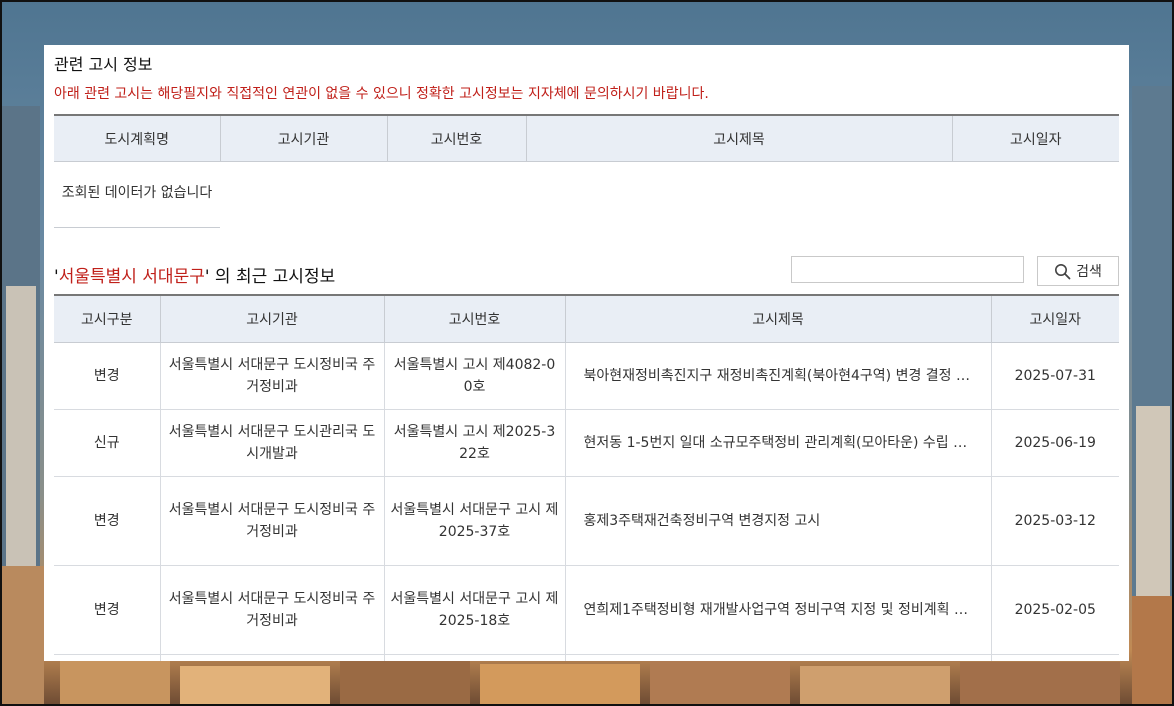 This screenshot has height=706, width=1174. What do you see at coordinates (1063, 271) in the screenshot?
I see `search-icon` at bounding box center [1063, 271].